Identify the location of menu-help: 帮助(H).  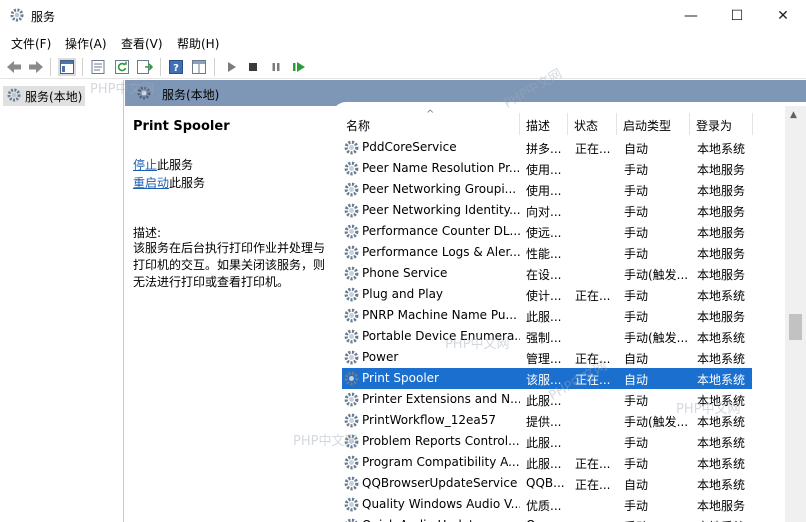
(198, 43).